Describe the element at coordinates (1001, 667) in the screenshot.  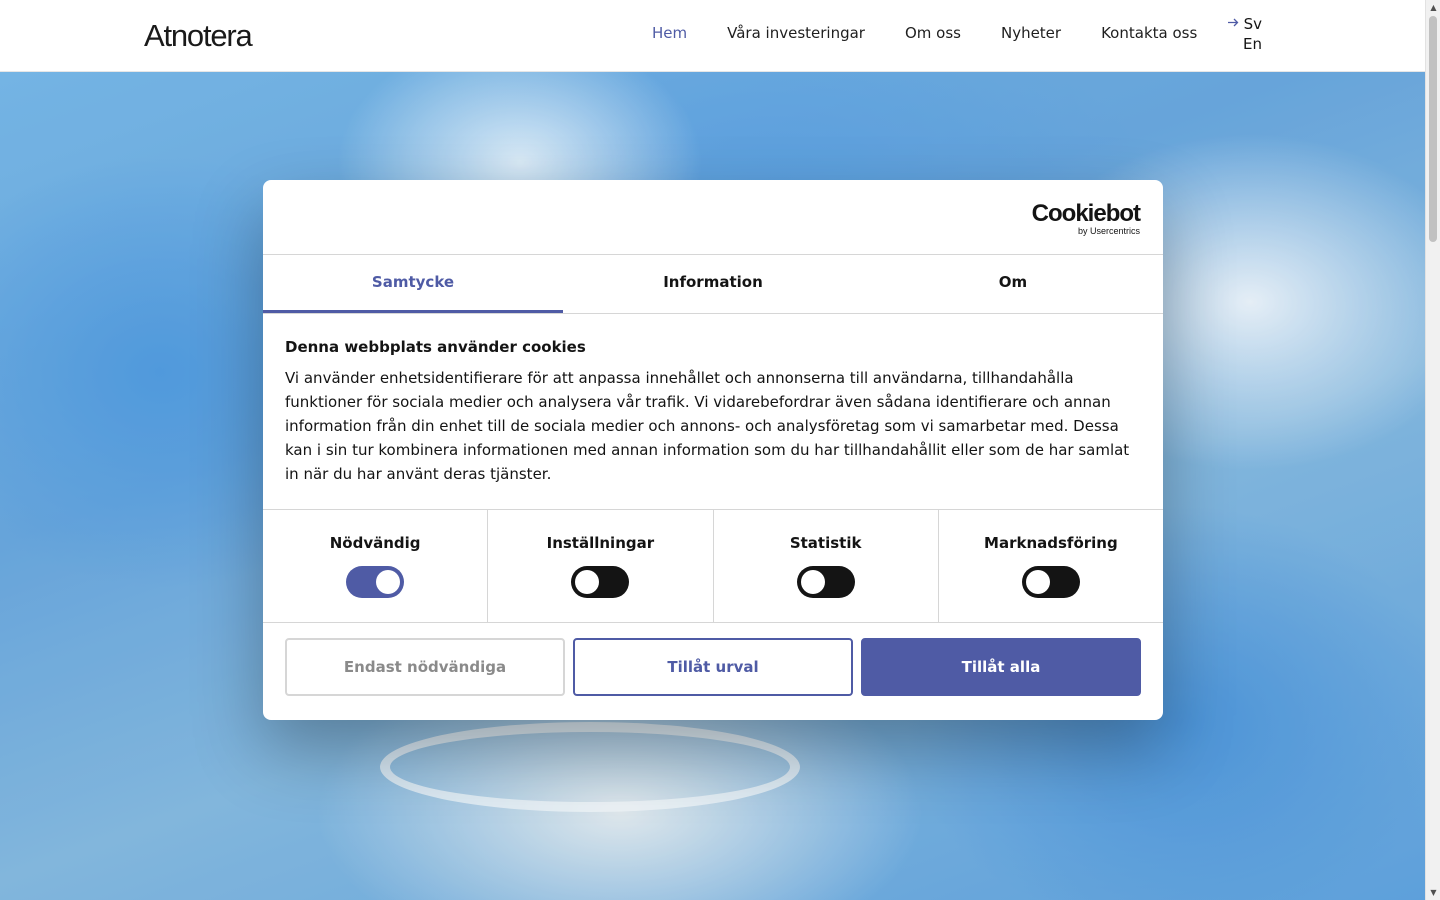
I see `allow-all-button: Tillåt alla` at that location.